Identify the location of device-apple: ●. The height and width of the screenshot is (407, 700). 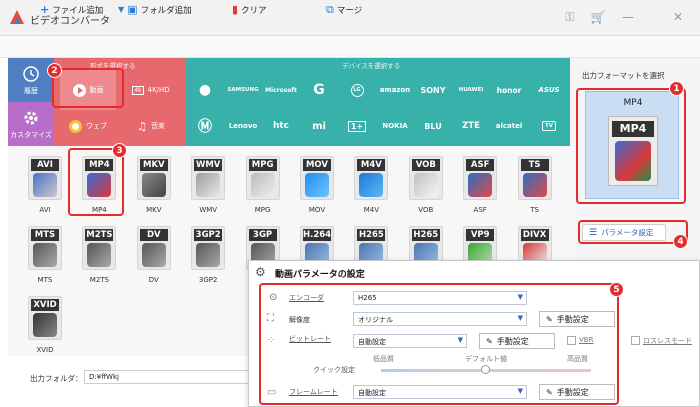
(205, 90).